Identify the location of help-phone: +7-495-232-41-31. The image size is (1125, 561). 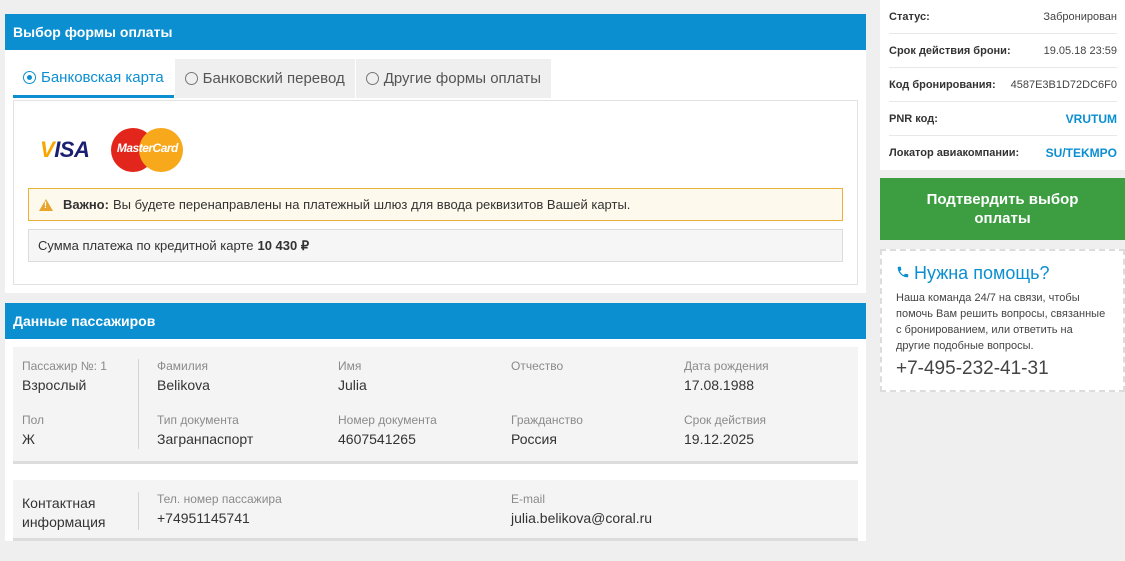
(1002, 369).